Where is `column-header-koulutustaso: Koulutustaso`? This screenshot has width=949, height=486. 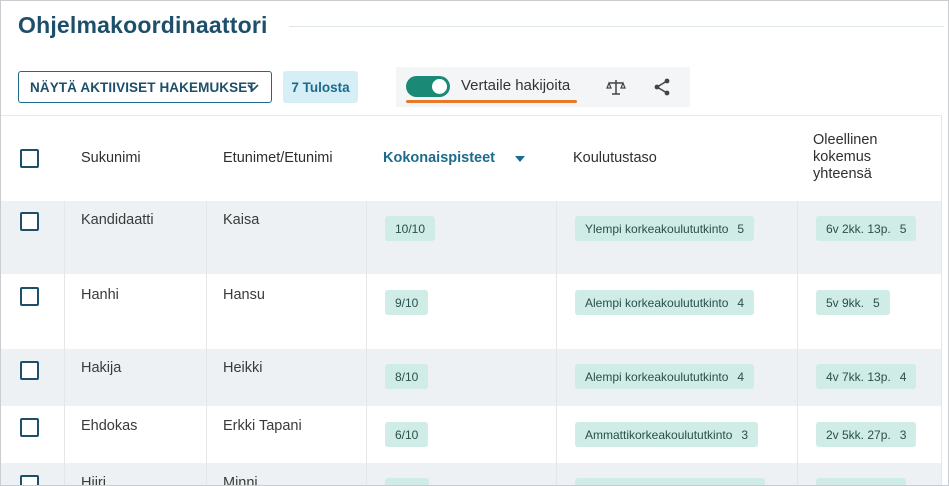
column-header-koulutustaso: Koulutustaso is located at coordinates (615, 158).